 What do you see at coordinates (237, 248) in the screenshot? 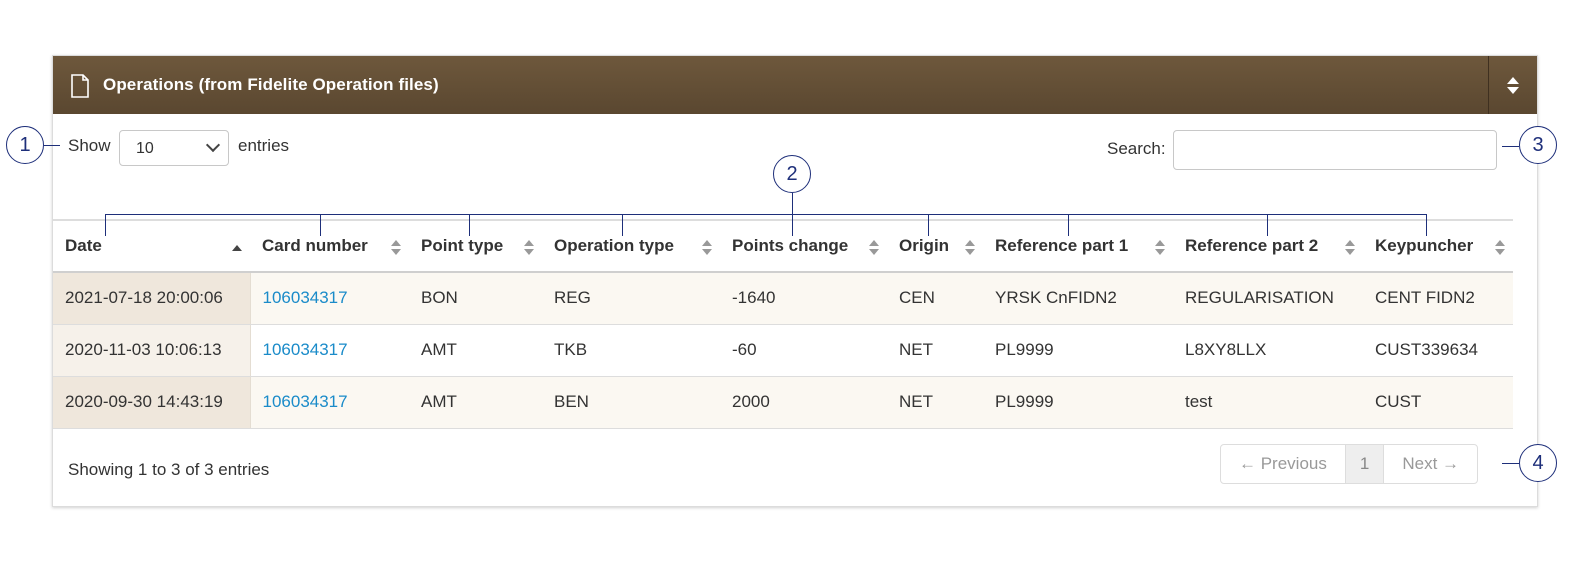
I see `sort-asc-icon` at bounding box center [237, 248].